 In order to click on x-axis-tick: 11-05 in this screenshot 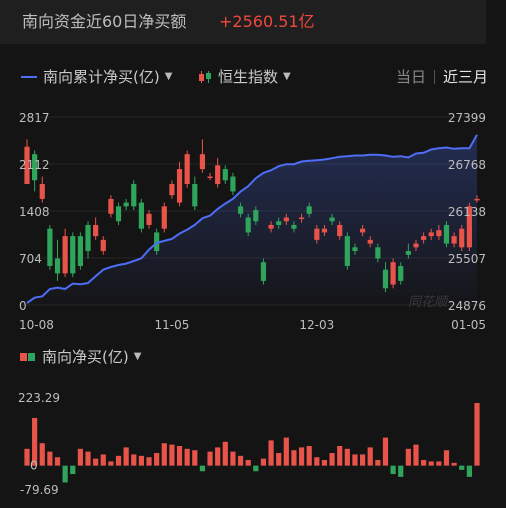, I will do `click(171, 325)`.